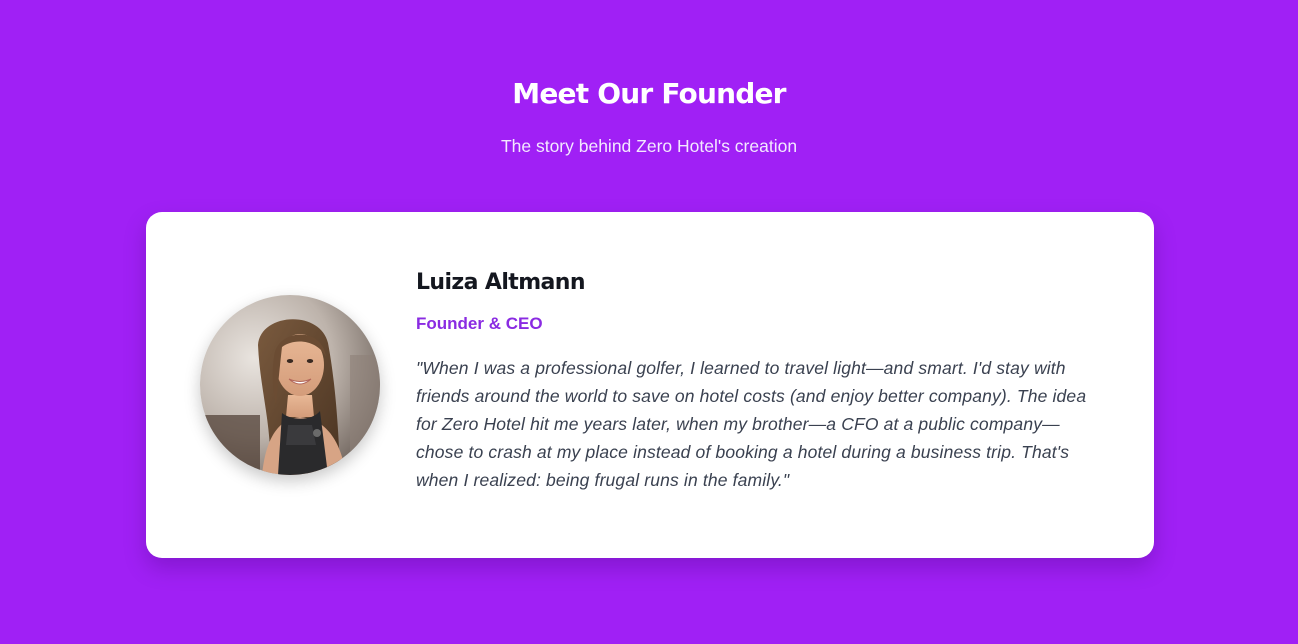  Describe the element at coordinates (479, 323) in the screenshot. I see `founder-role: Founder & CEO` at that location.